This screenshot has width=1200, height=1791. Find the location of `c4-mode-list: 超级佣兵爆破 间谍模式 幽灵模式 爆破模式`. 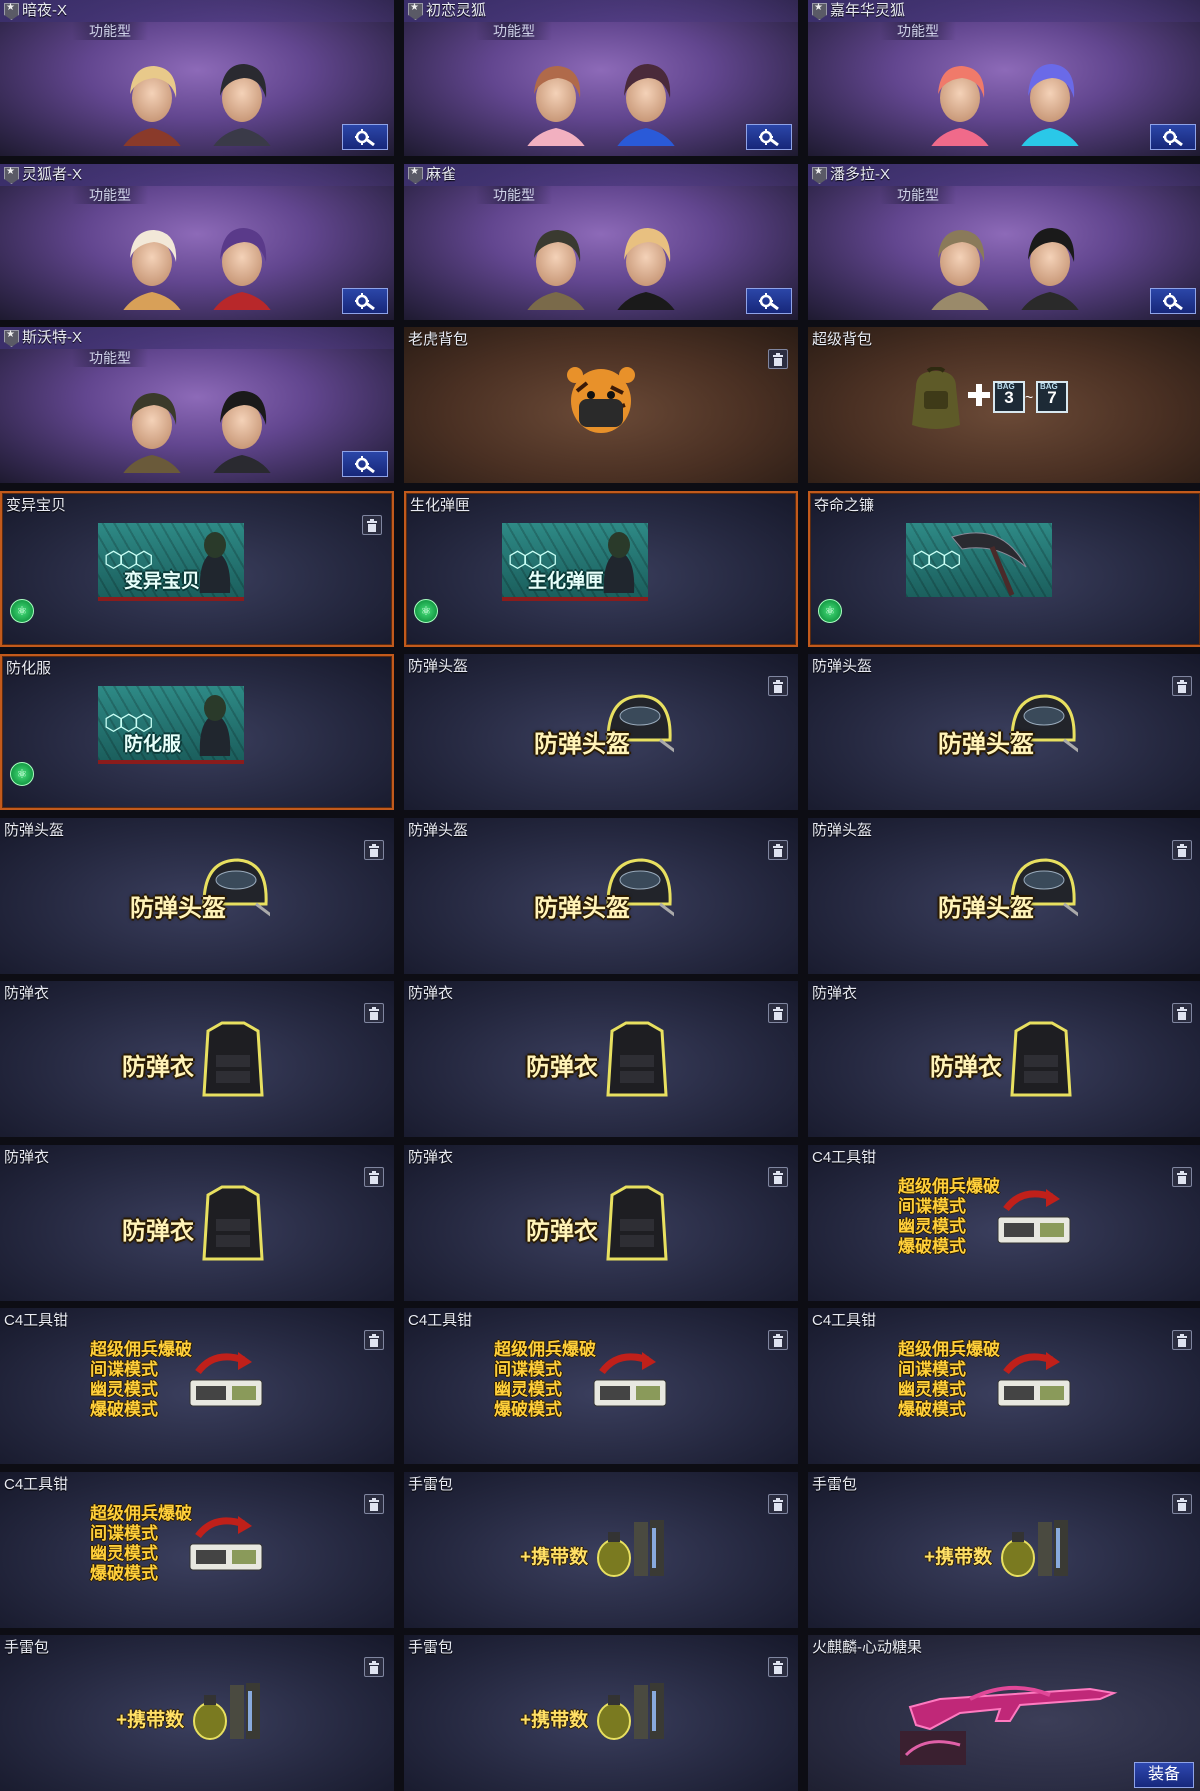

c4-mode-list: 超级佣兵爆破 间谍模式 幽灵模式 爆破模式 is located at coordinates (949, 1217).